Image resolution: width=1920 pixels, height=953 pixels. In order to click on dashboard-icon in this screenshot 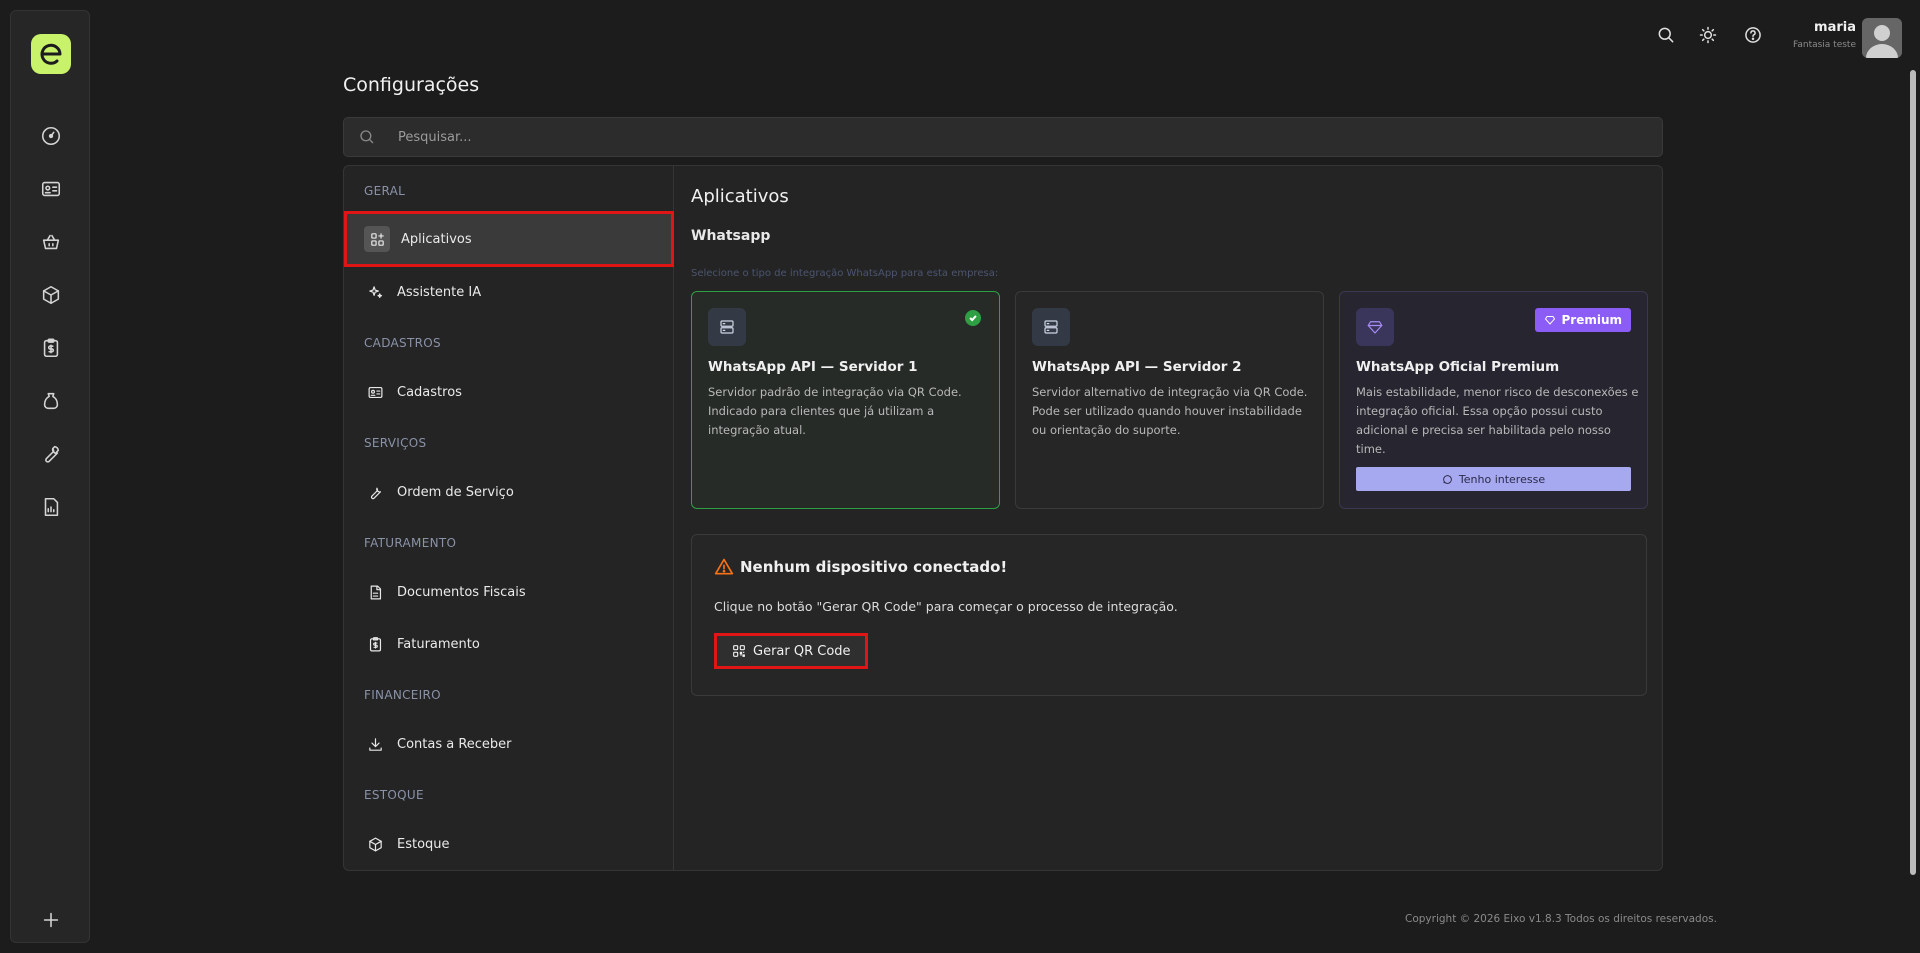, I will do `click(51, 136)`.